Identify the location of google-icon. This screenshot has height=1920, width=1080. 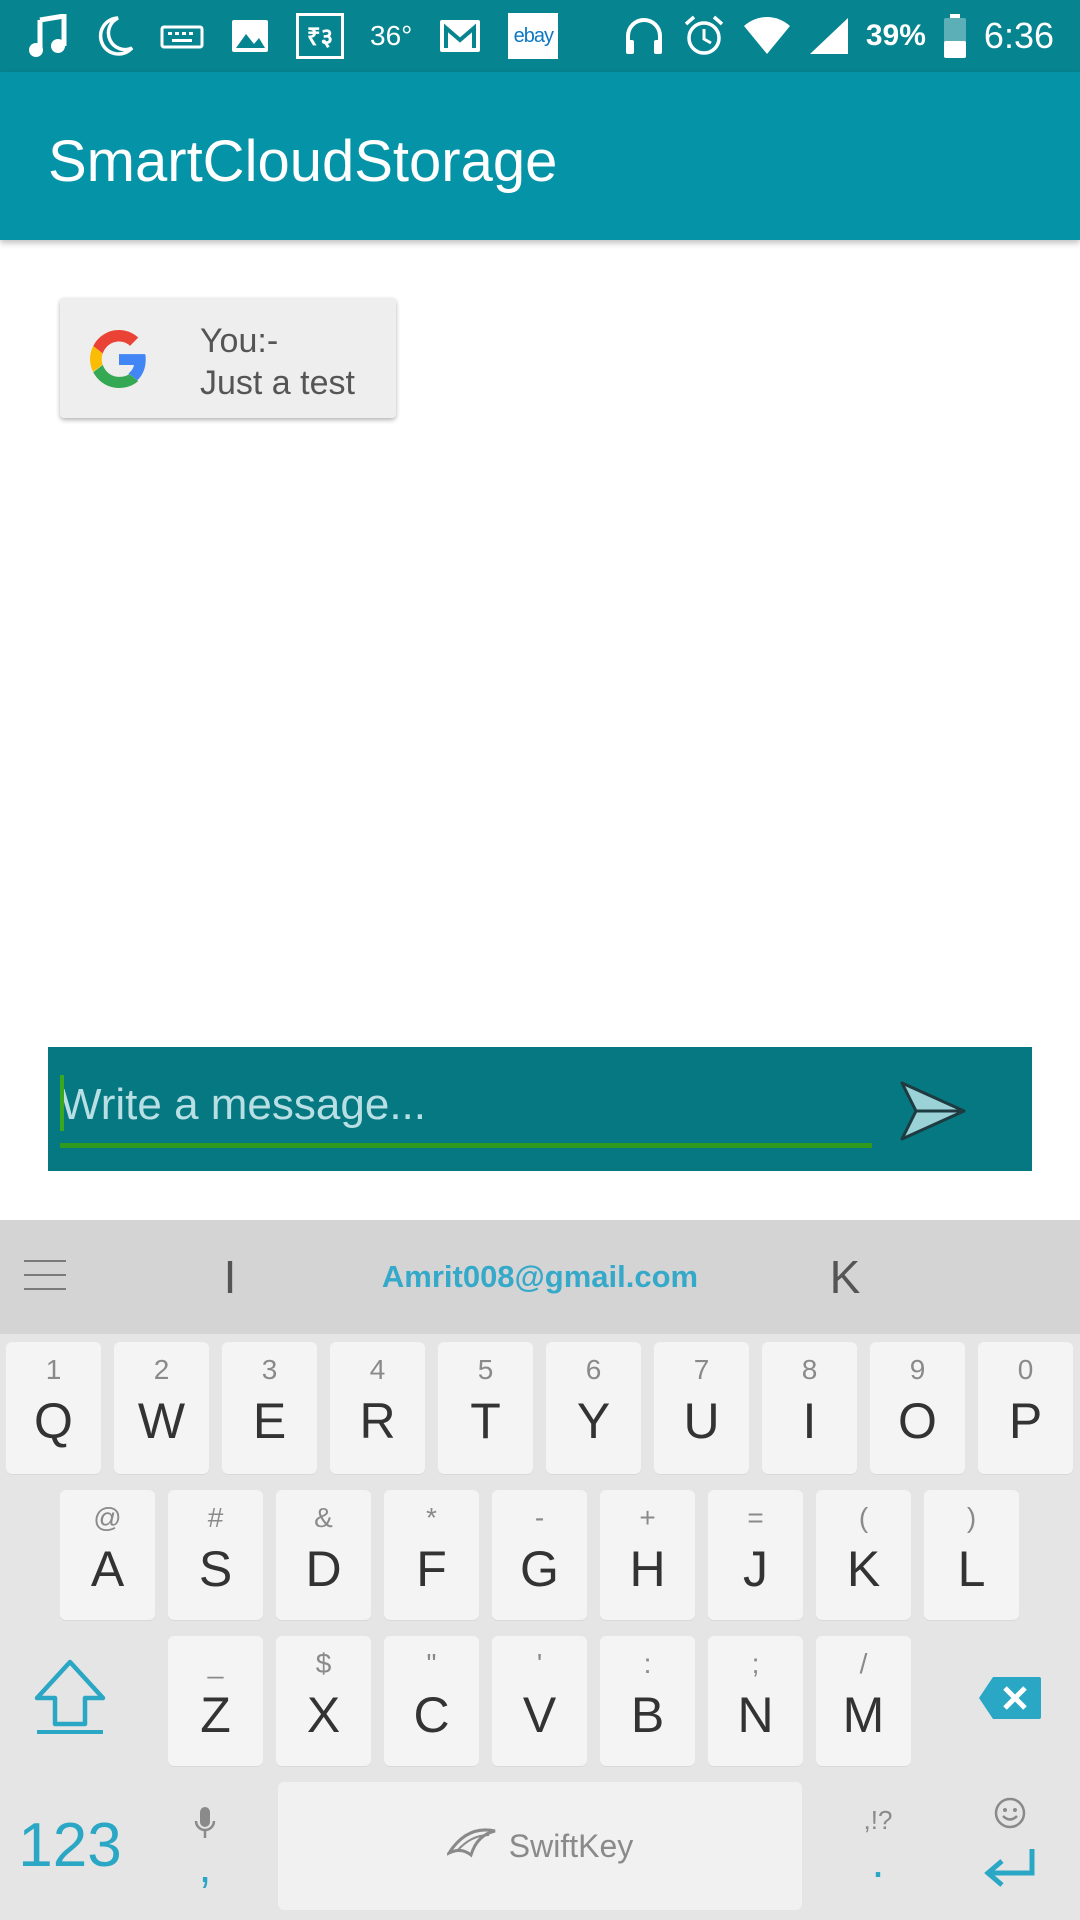
(119, 359).